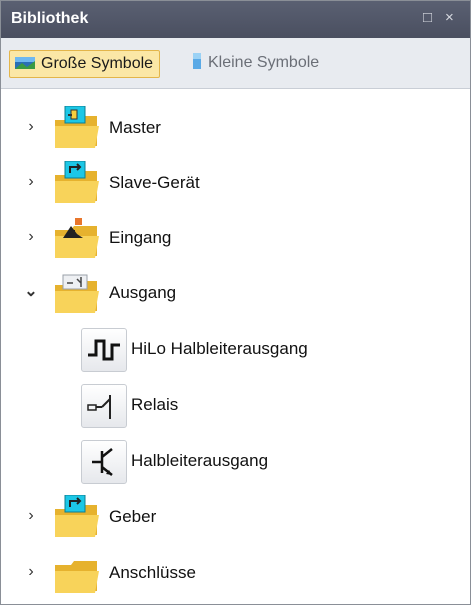 The image size is (471, 605). I want to click on ausgang-folder-icon, so click(77, 293).